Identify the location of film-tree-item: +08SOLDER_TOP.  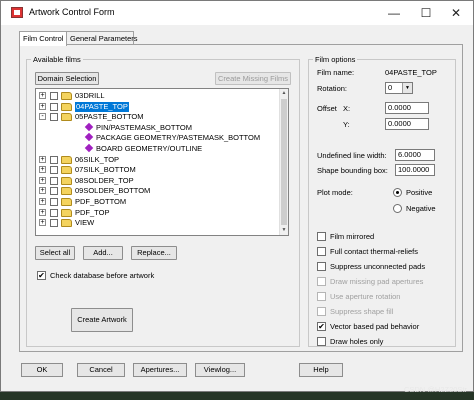
(158, 181).